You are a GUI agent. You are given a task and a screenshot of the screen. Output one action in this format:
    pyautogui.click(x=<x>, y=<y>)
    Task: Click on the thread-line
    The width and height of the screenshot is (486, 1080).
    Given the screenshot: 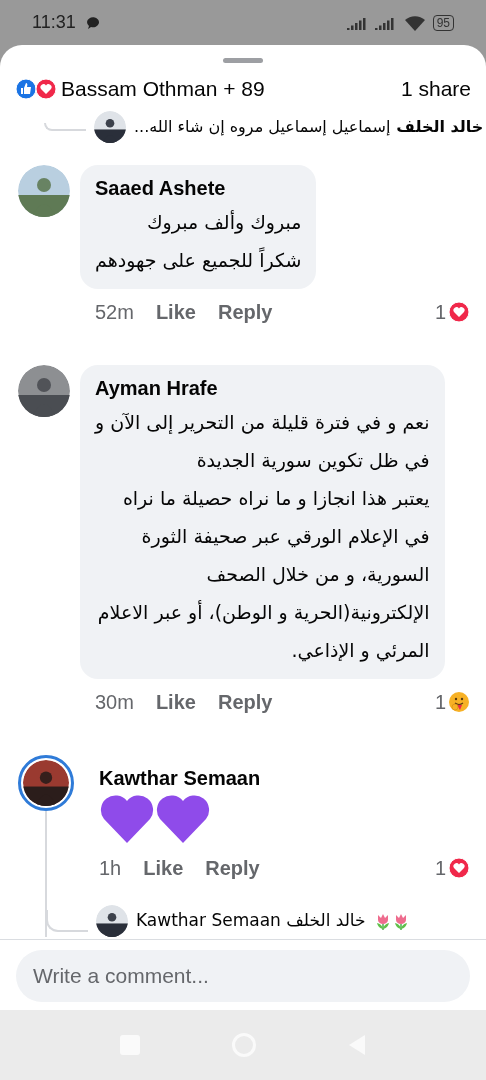 What is the action you would take?
    pyautogui.click(x=65, y=126)
    